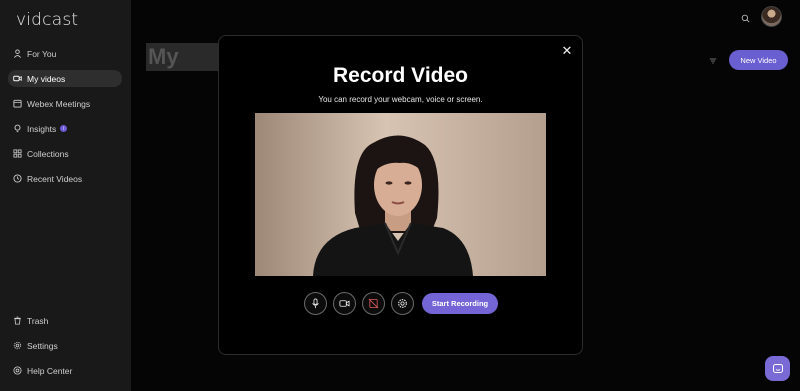  What do you see at coordinates (46, 78) in the screenshot?
I see `sidebar-item-label: My videos` at bounding box center [46, 78].